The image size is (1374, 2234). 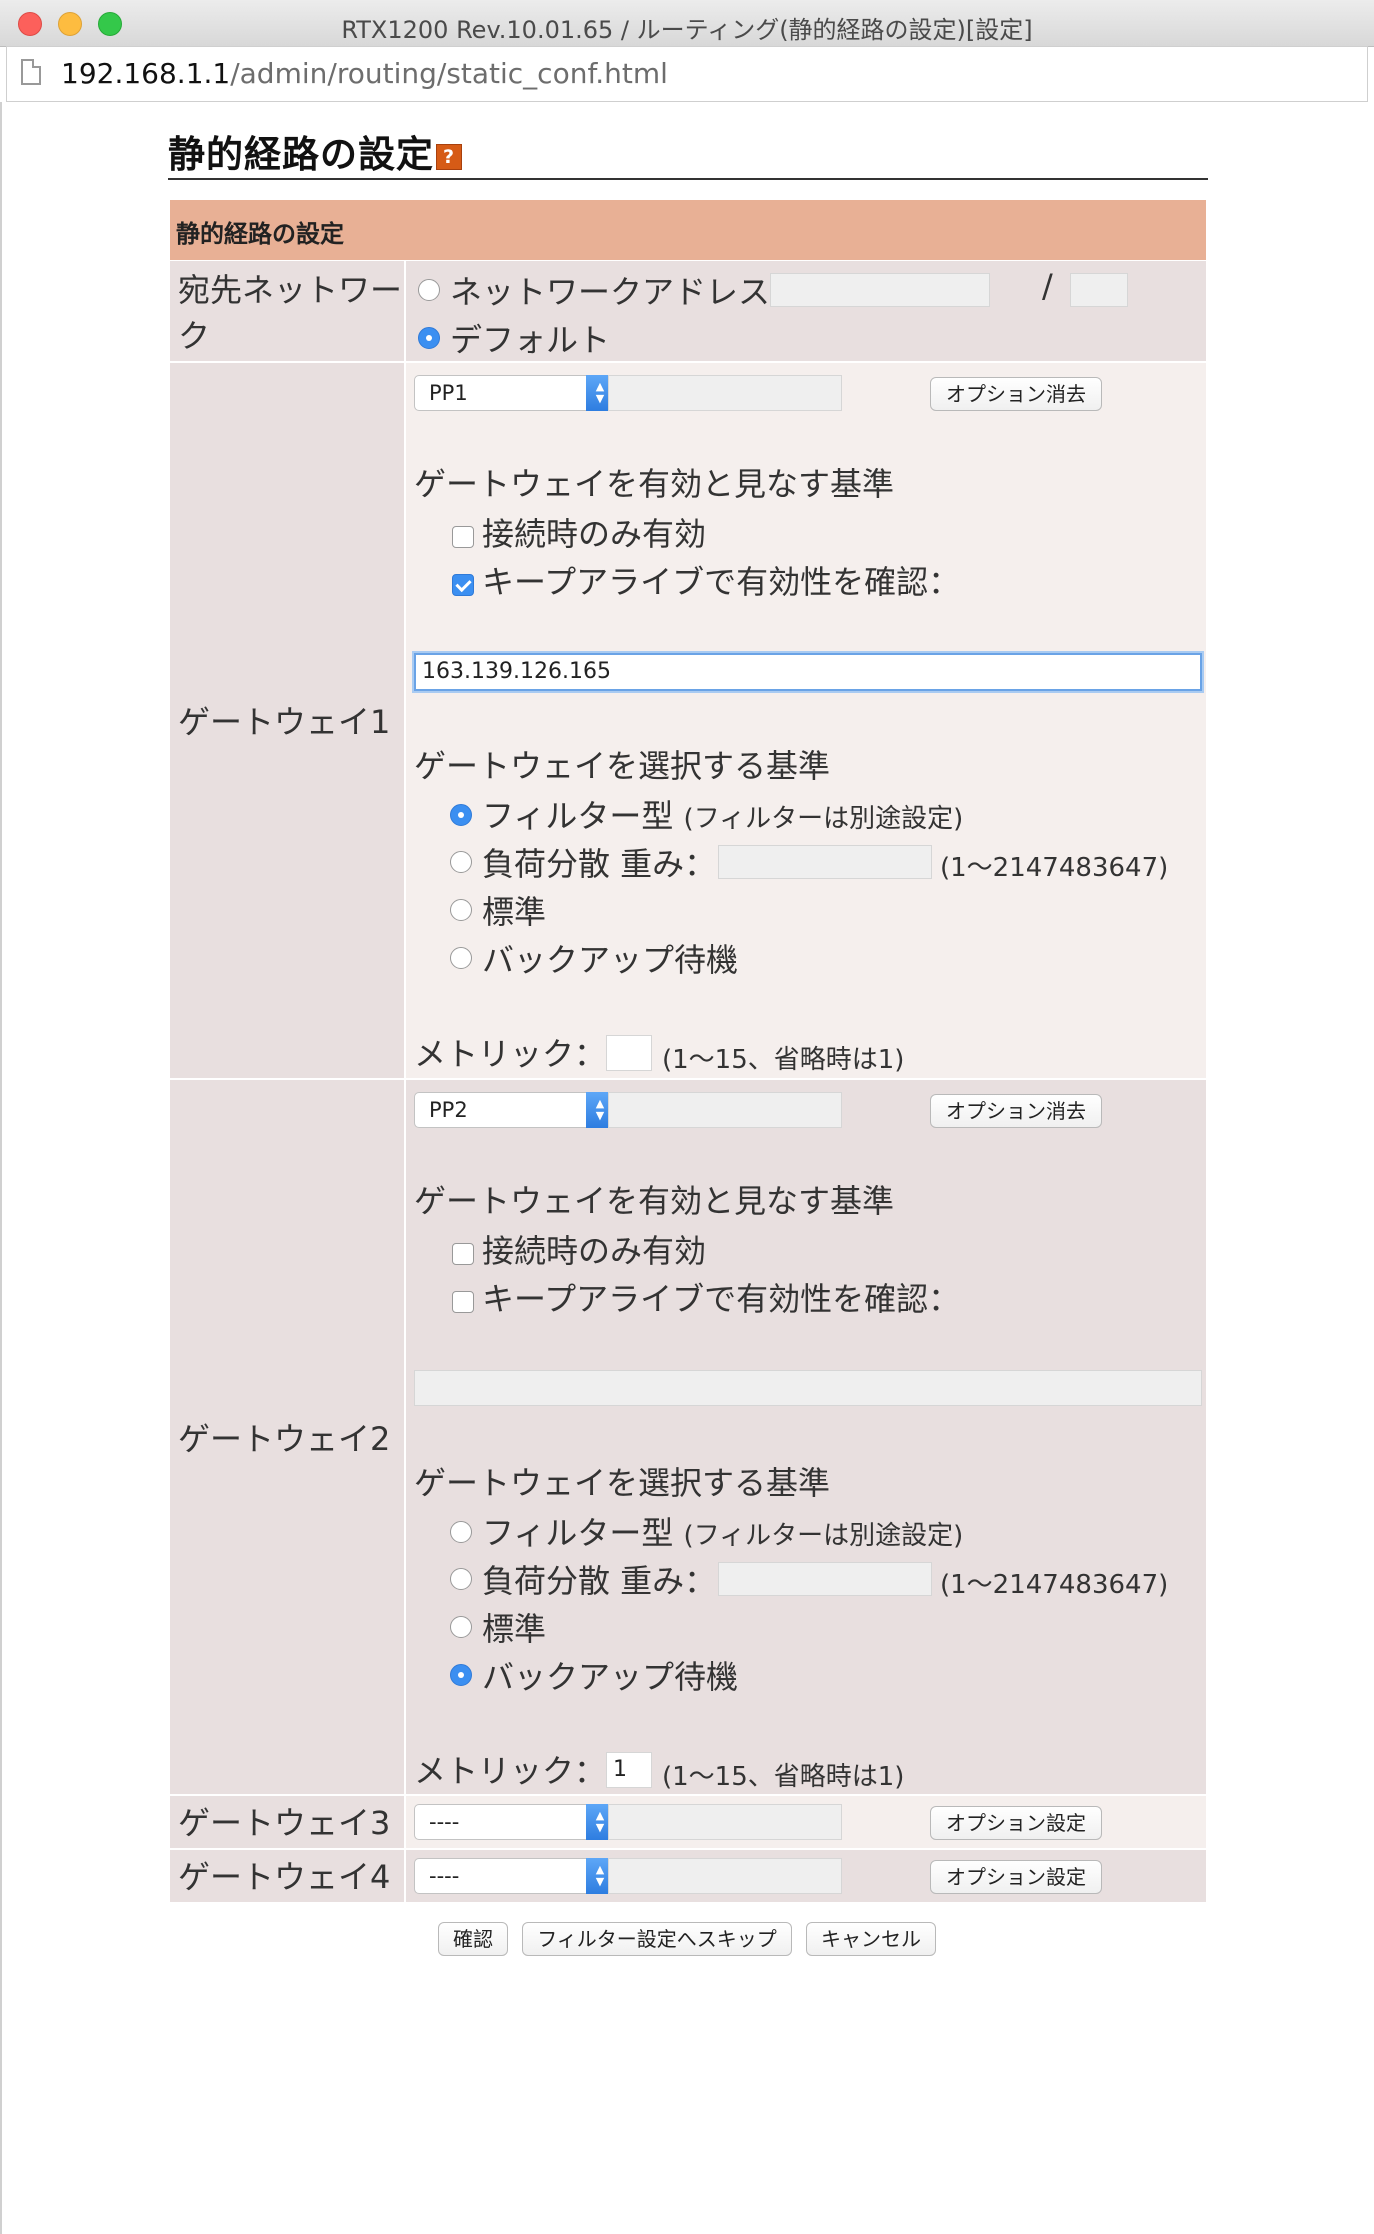 I want to click on gateway1-metric-input, so click(x=629, y=1053).